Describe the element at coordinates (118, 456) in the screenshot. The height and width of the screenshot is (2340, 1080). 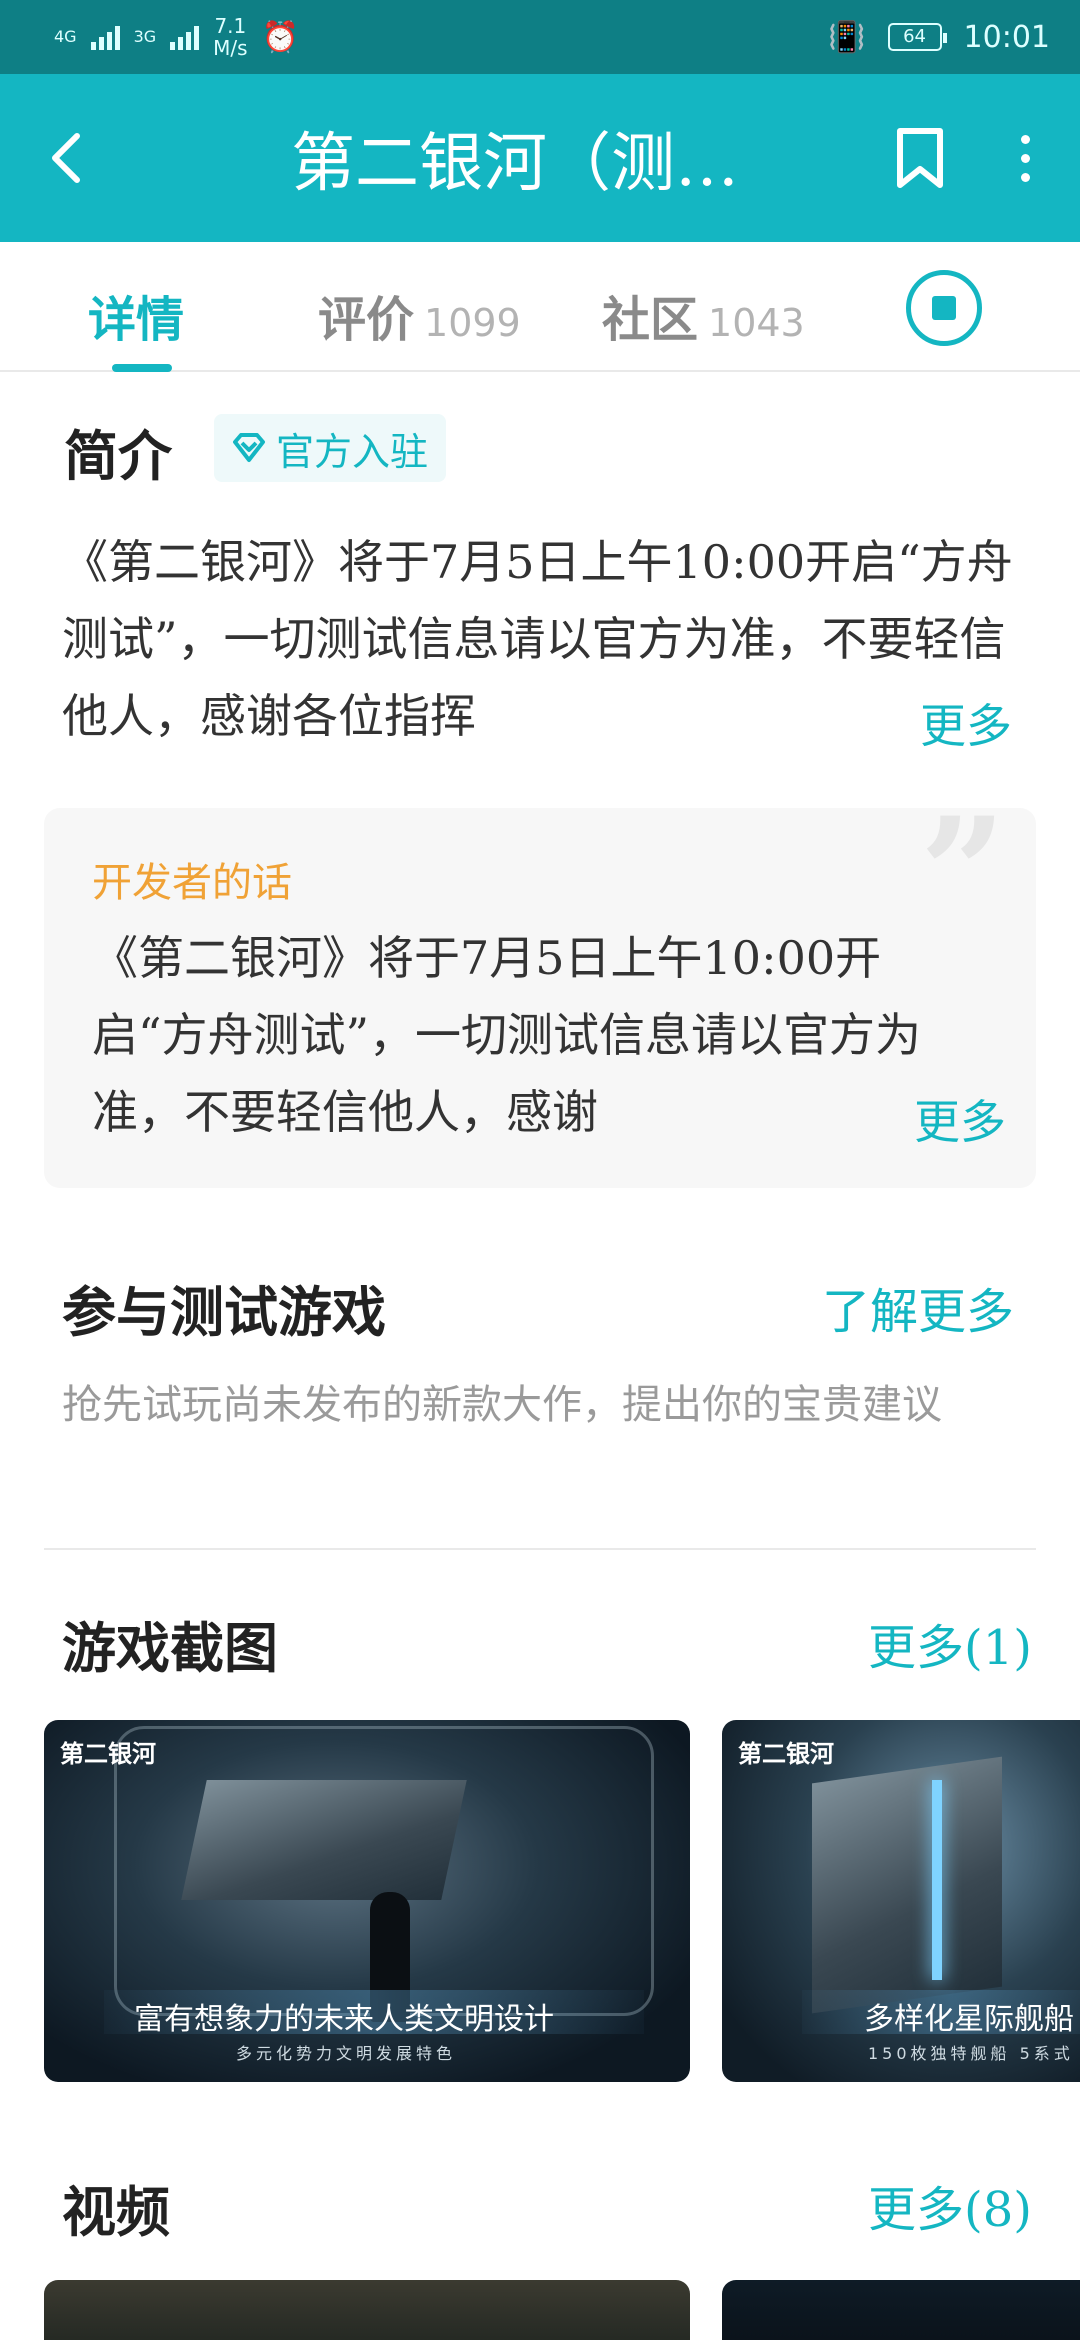
I see `intro-title: 简介` at that location.